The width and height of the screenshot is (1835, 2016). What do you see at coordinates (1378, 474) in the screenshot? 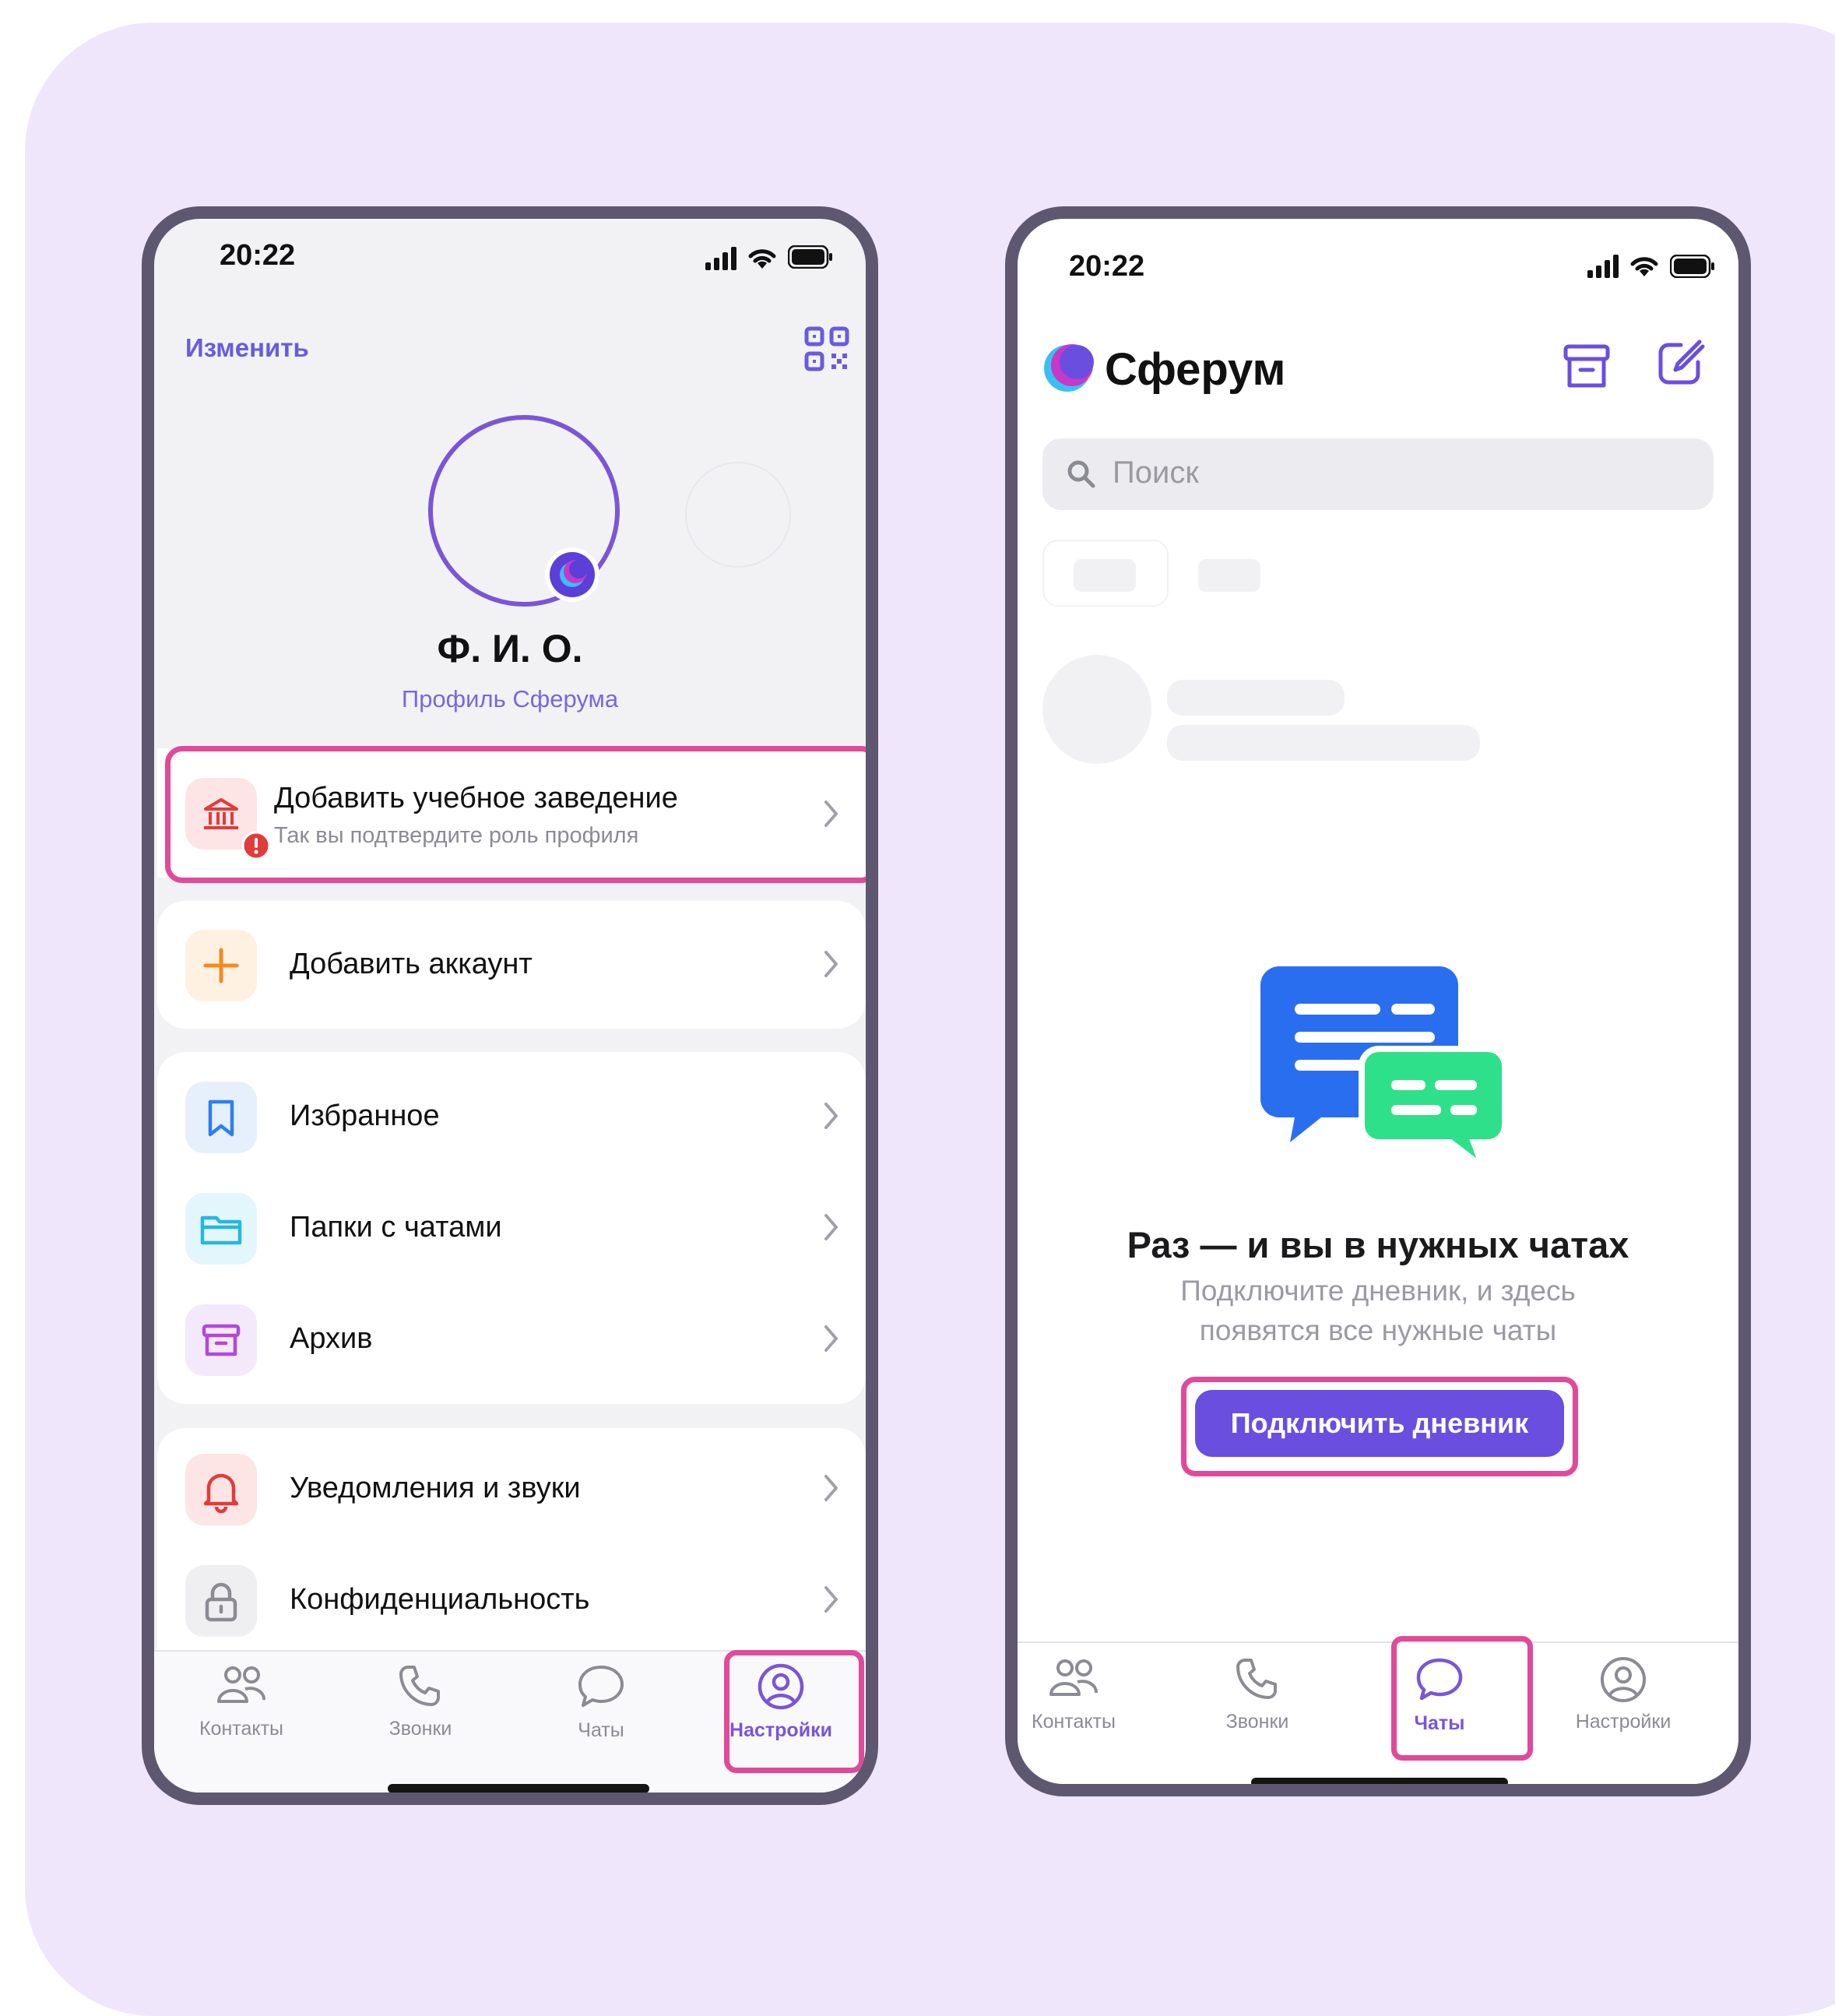
I see `search-input: Поиск` at bounding box center [1378, 474].